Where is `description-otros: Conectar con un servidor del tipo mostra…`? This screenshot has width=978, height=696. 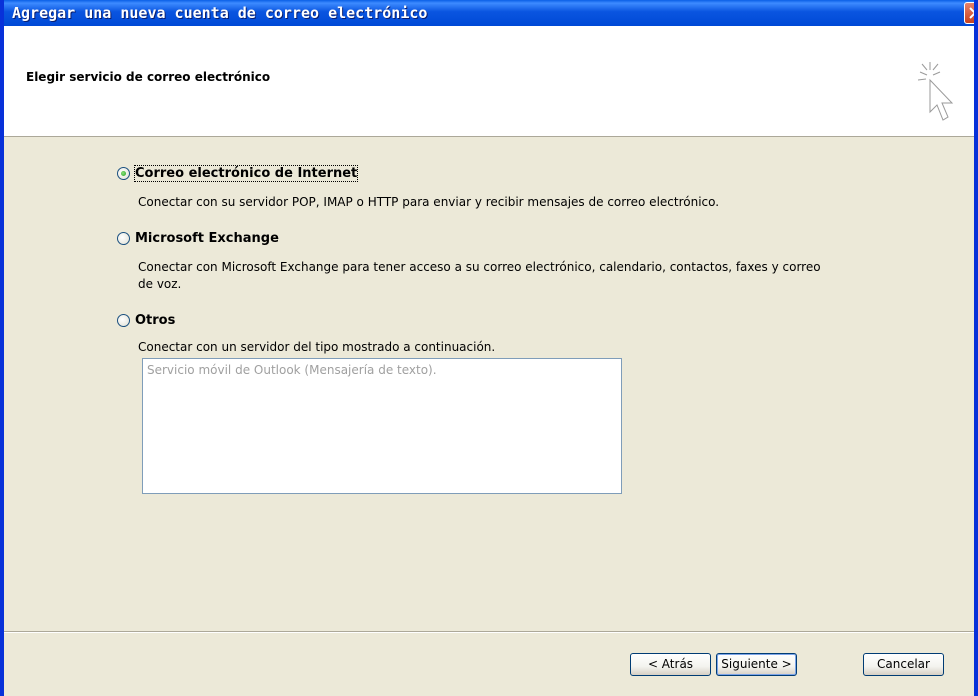 description-otros: Conectar con un servidor del tipo mostra… is located at coordinates (317, 347).